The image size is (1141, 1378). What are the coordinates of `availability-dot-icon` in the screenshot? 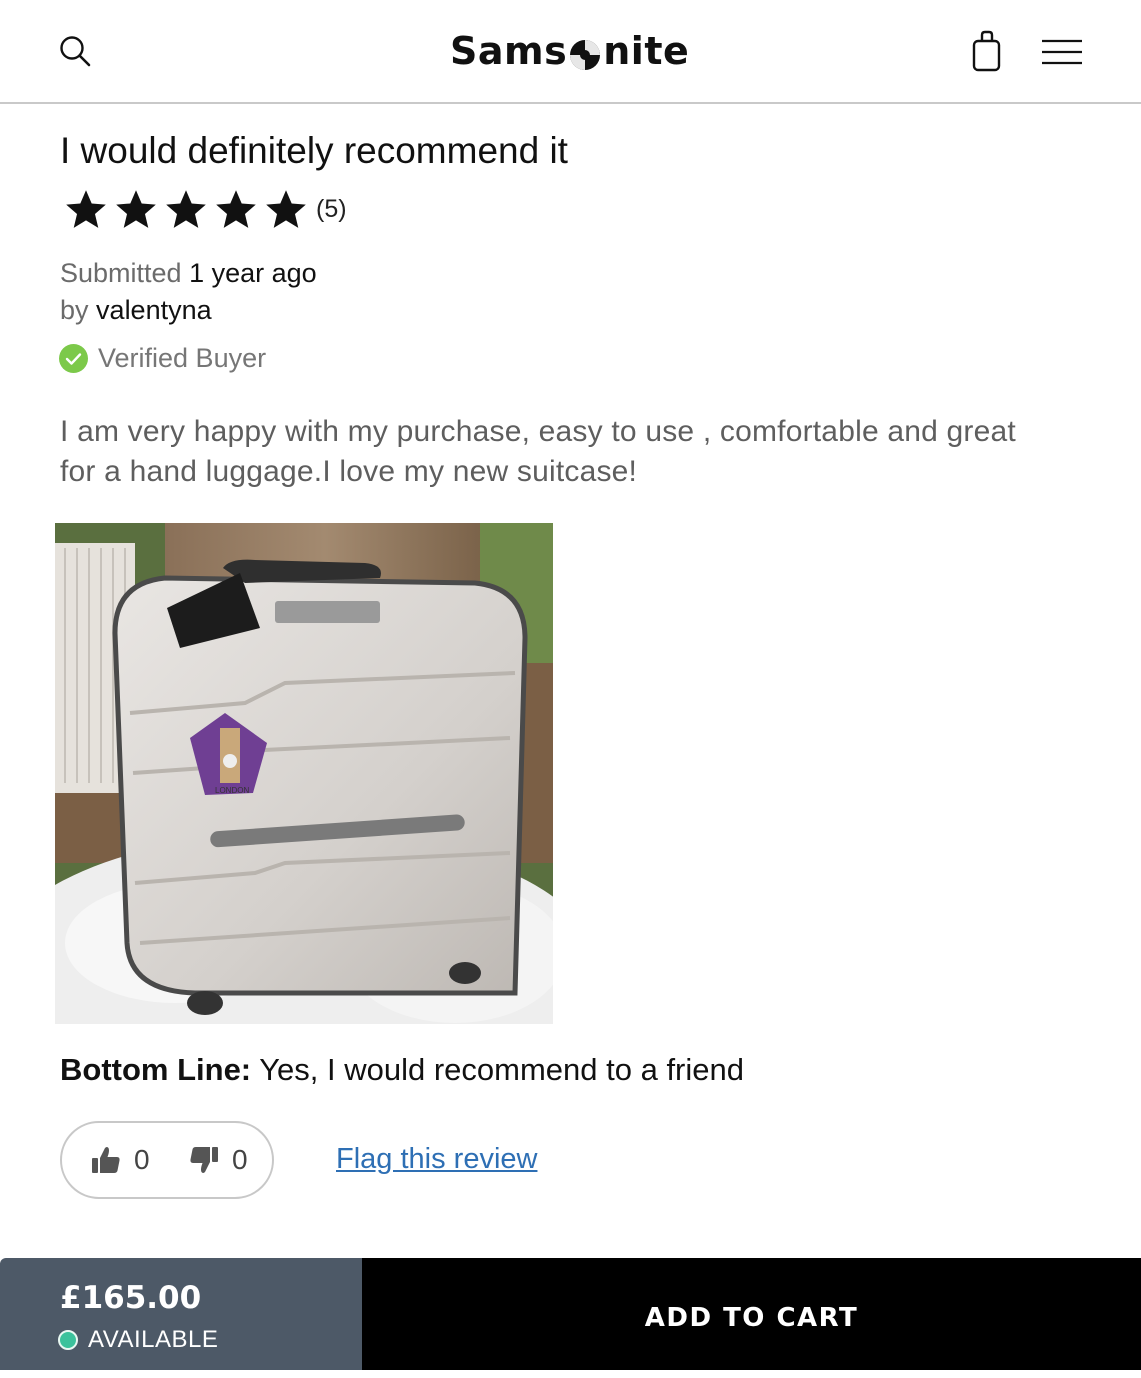 It's located at (68, 1340).